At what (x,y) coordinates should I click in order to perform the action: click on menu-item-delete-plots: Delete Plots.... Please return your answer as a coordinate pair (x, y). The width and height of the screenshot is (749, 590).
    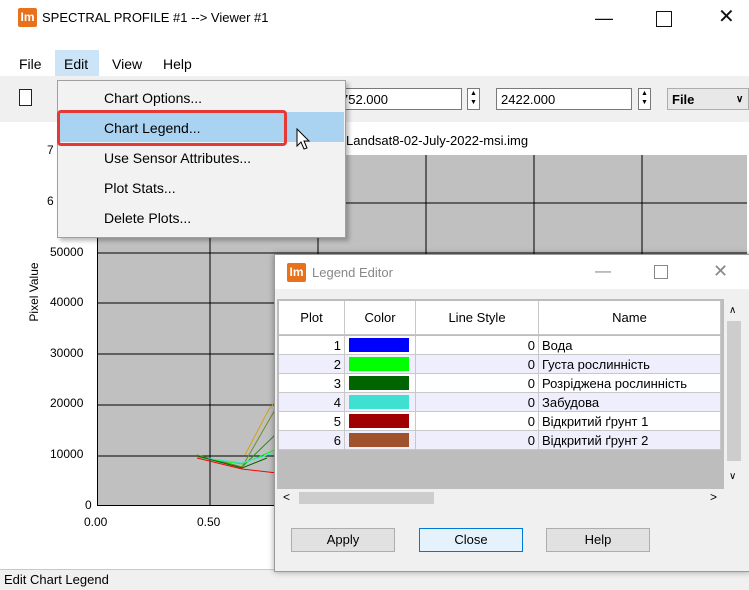
    Looking at the image, I should click on (201, 218).